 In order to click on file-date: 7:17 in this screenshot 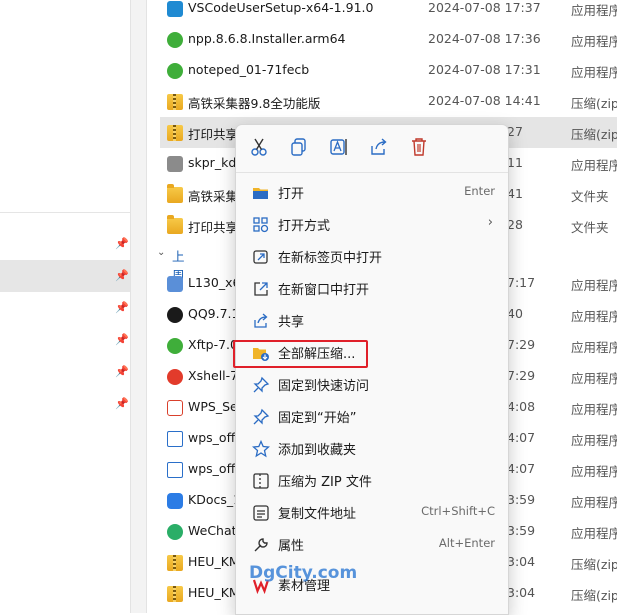, I will do `click(521, 282)`.